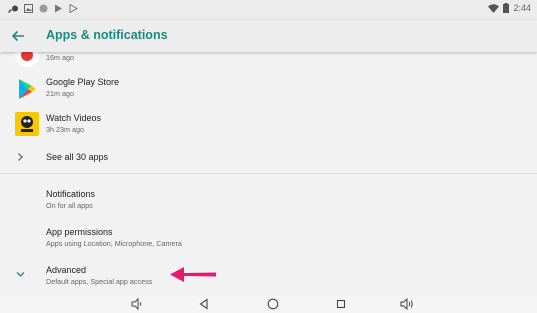  I want to click on list-item-google-play-store: Google Play Store 21m ago, so click(268, 91).